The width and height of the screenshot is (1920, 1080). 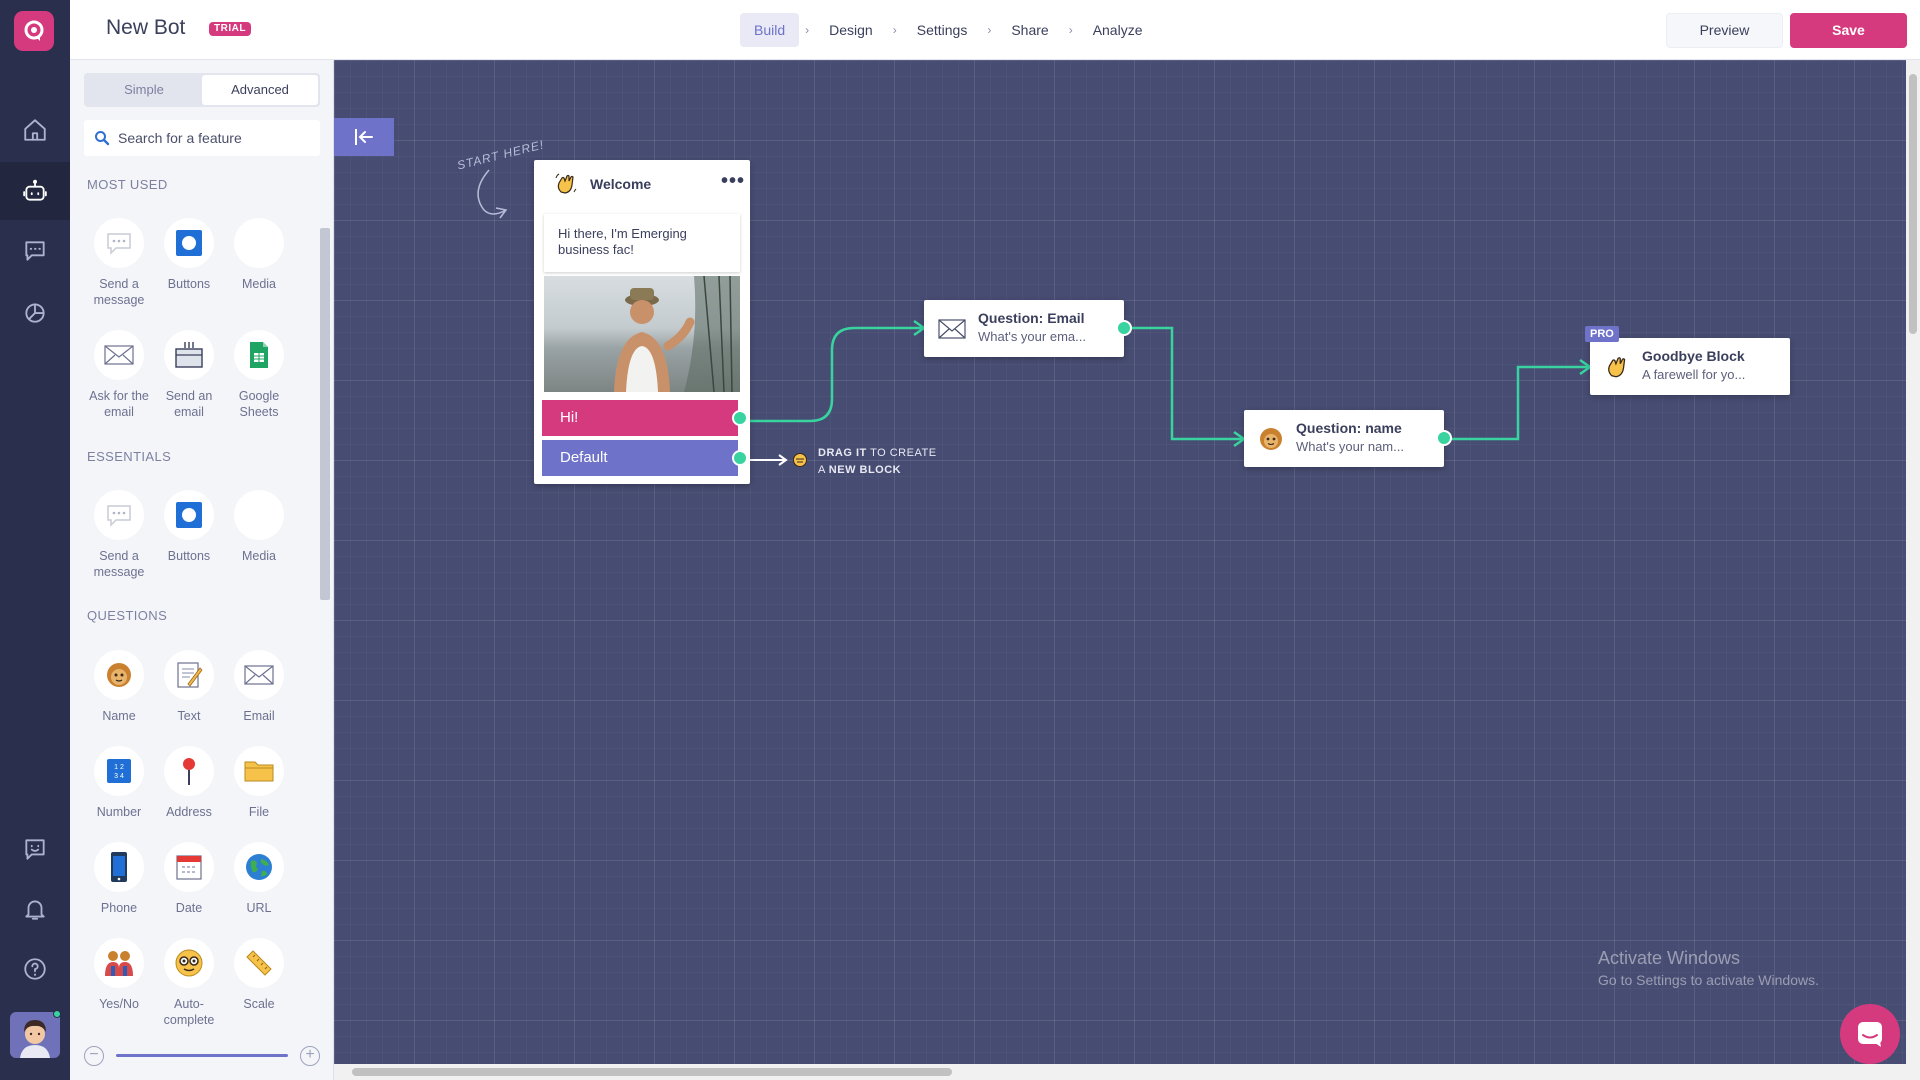 What do you see at coordinates (621, 184) in the screenshot?
I see `welcome-title: Welcome` at bounding box center [621, 184].